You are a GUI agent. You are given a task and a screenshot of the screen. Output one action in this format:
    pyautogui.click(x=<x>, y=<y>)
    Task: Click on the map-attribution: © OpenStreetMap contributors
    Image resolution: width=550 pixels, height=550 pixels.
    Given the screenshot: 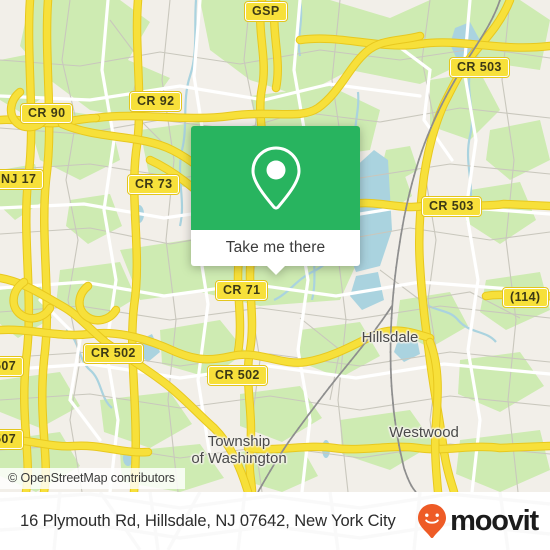 What is the action you would take?
    pyautogui.click(x=92, y=478)
    